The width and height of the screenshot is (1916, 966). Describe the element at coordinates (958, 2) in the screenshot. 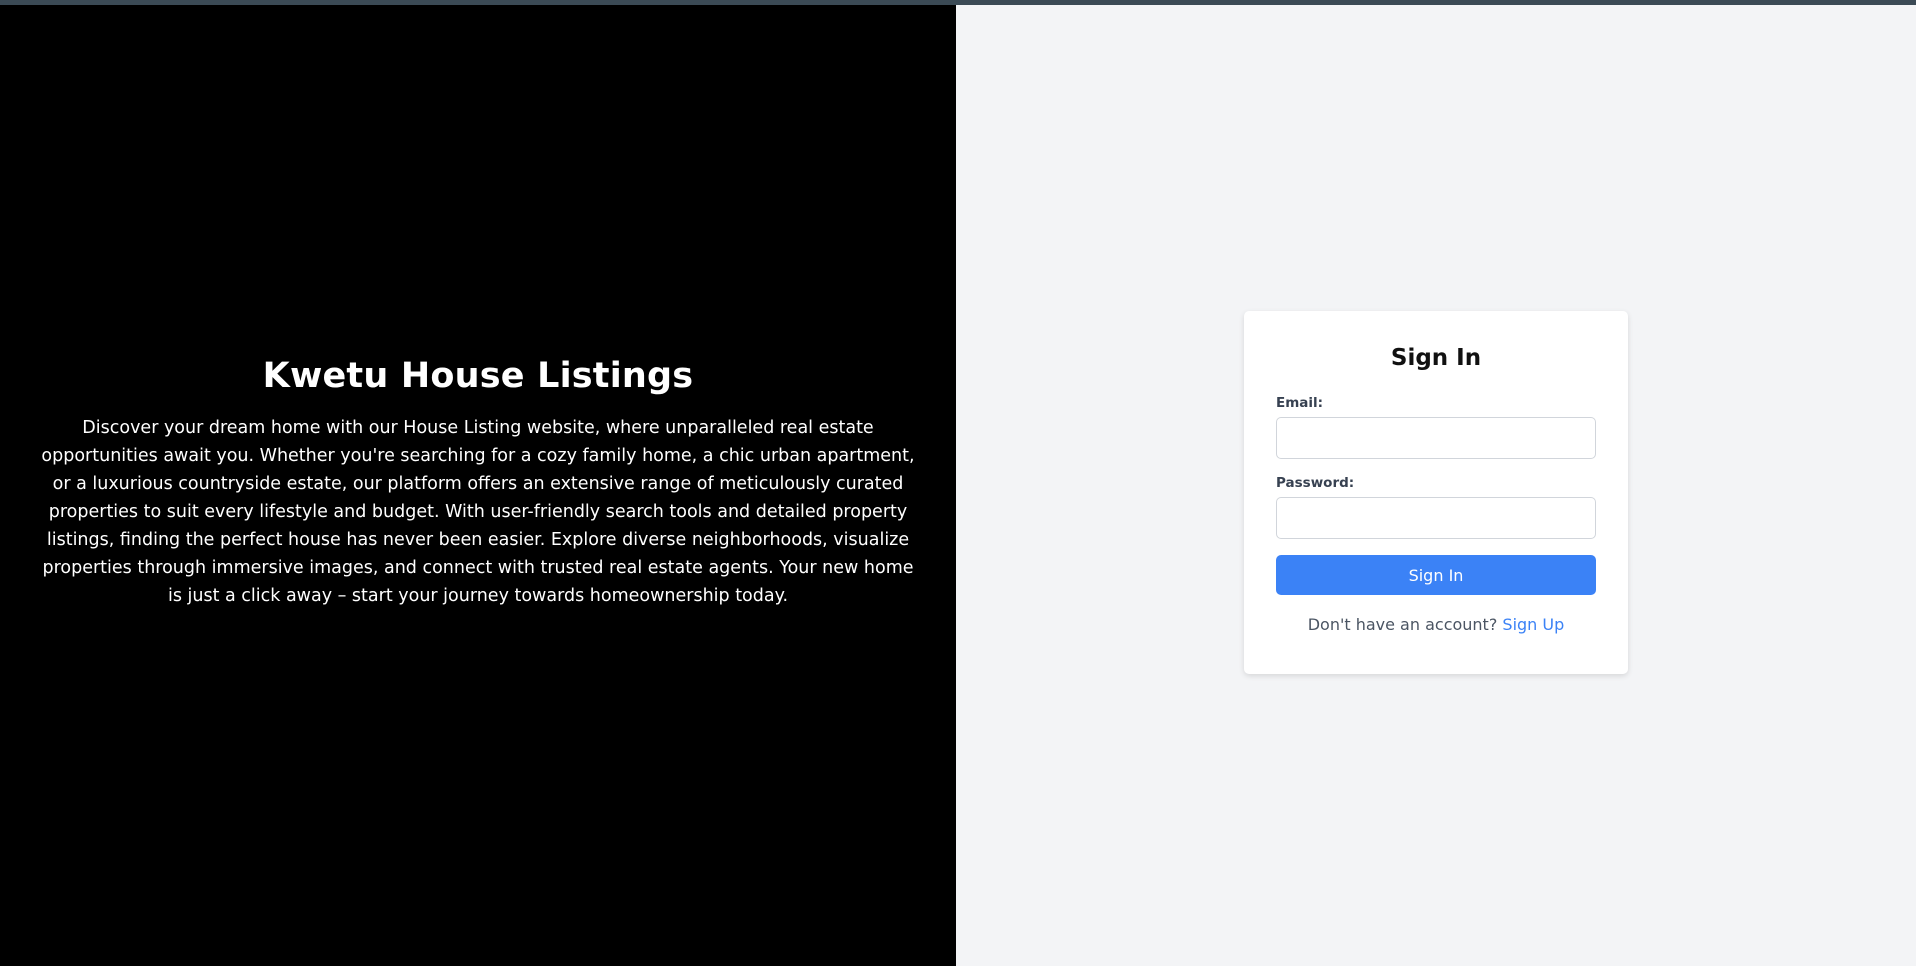

I see `top-strip` at that location.